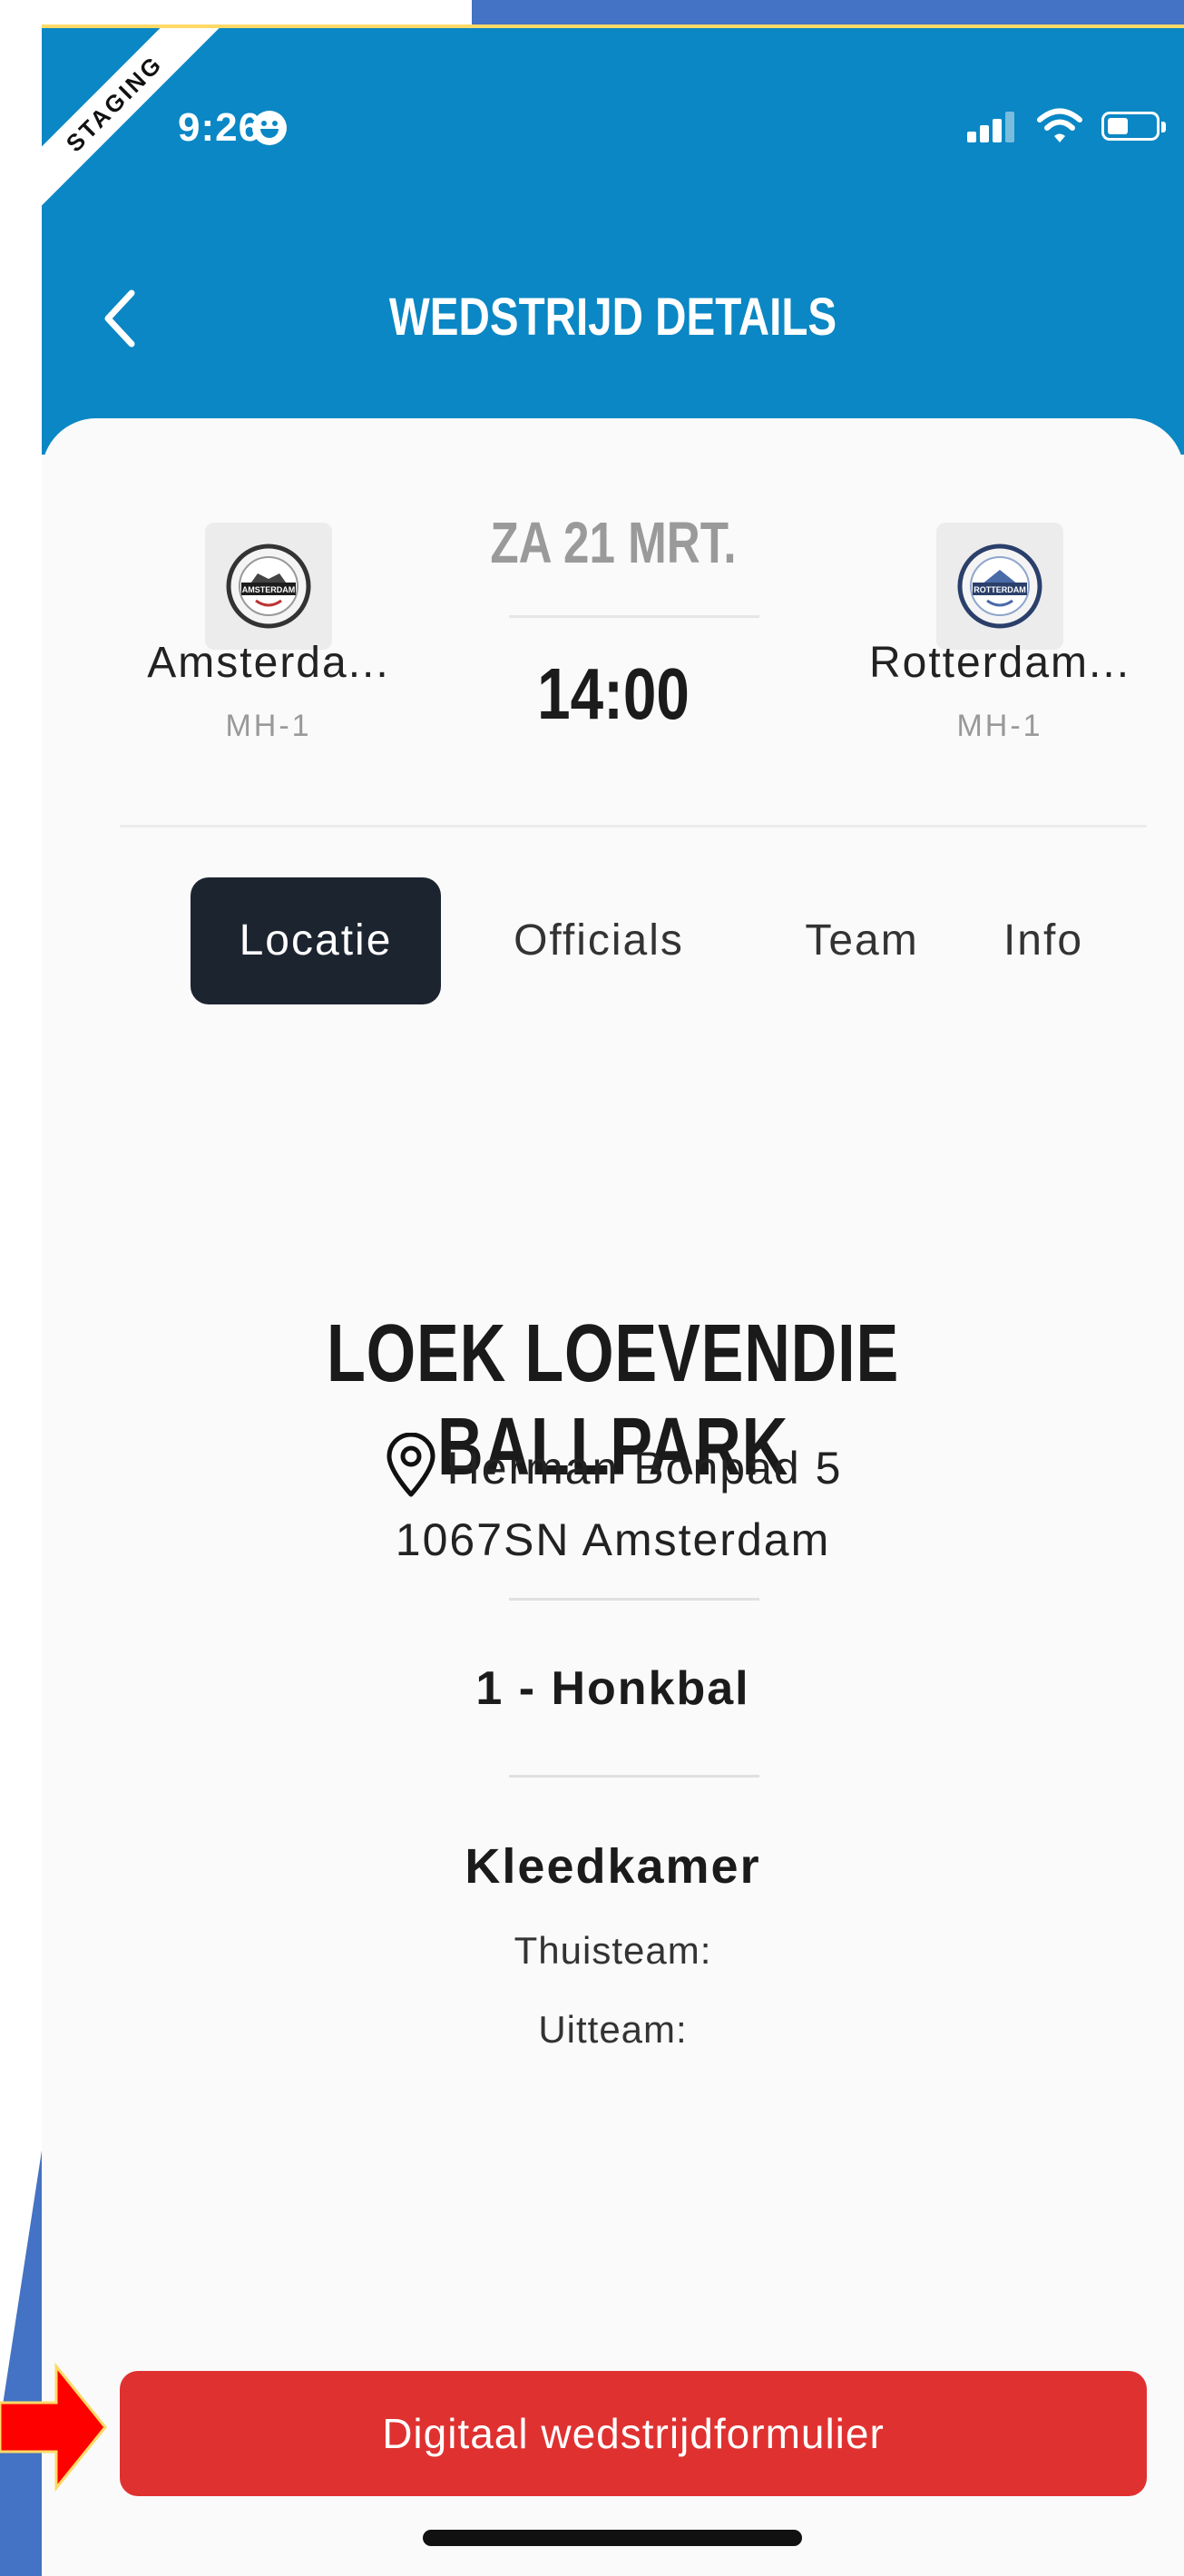 The image size is (1184, 2576). I want to click on page-title: WEDSTRIJD DETAILS, so click(612, 317).